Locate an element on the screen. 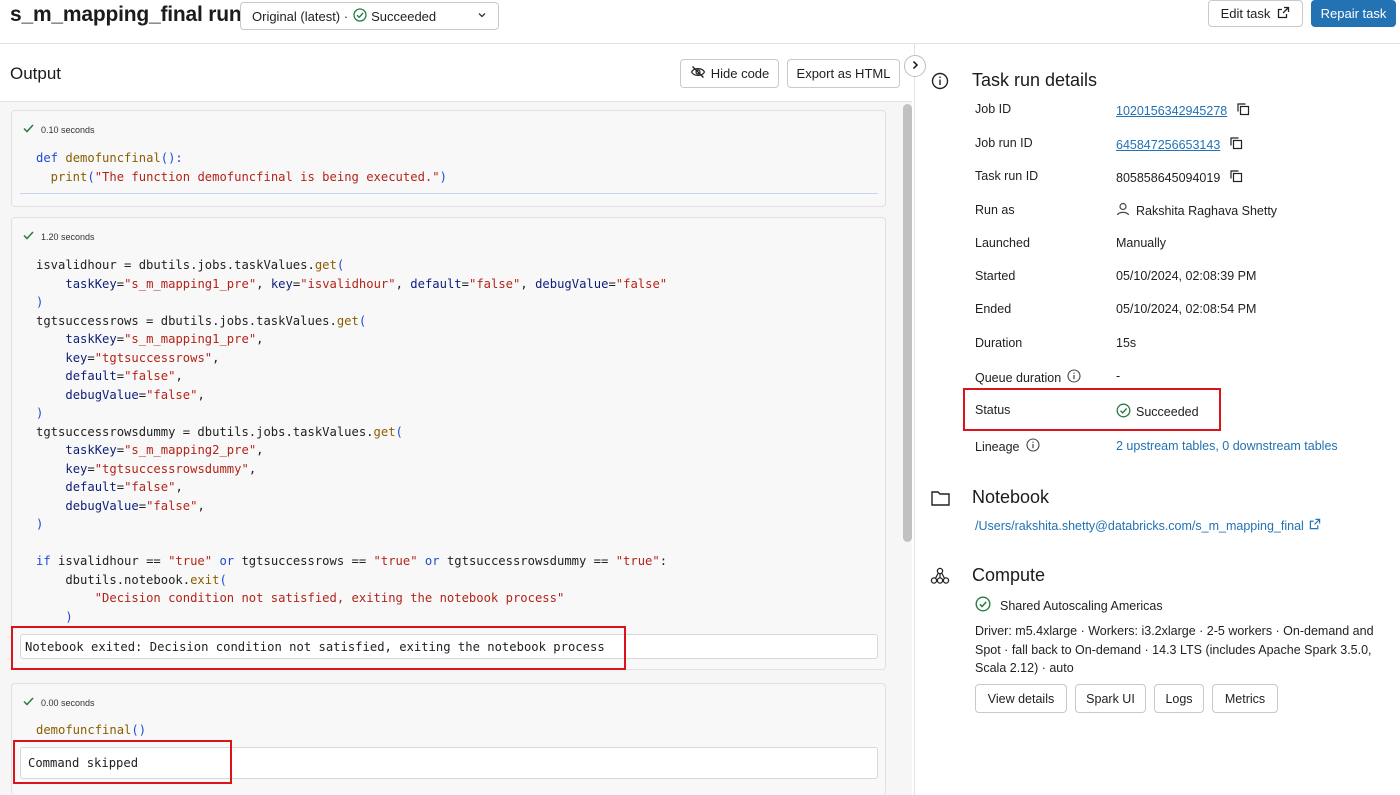 The height and width of the screenshot is (795, 1400). job-id-value: 1020156342945278 is located at coordinates (1183, 110).